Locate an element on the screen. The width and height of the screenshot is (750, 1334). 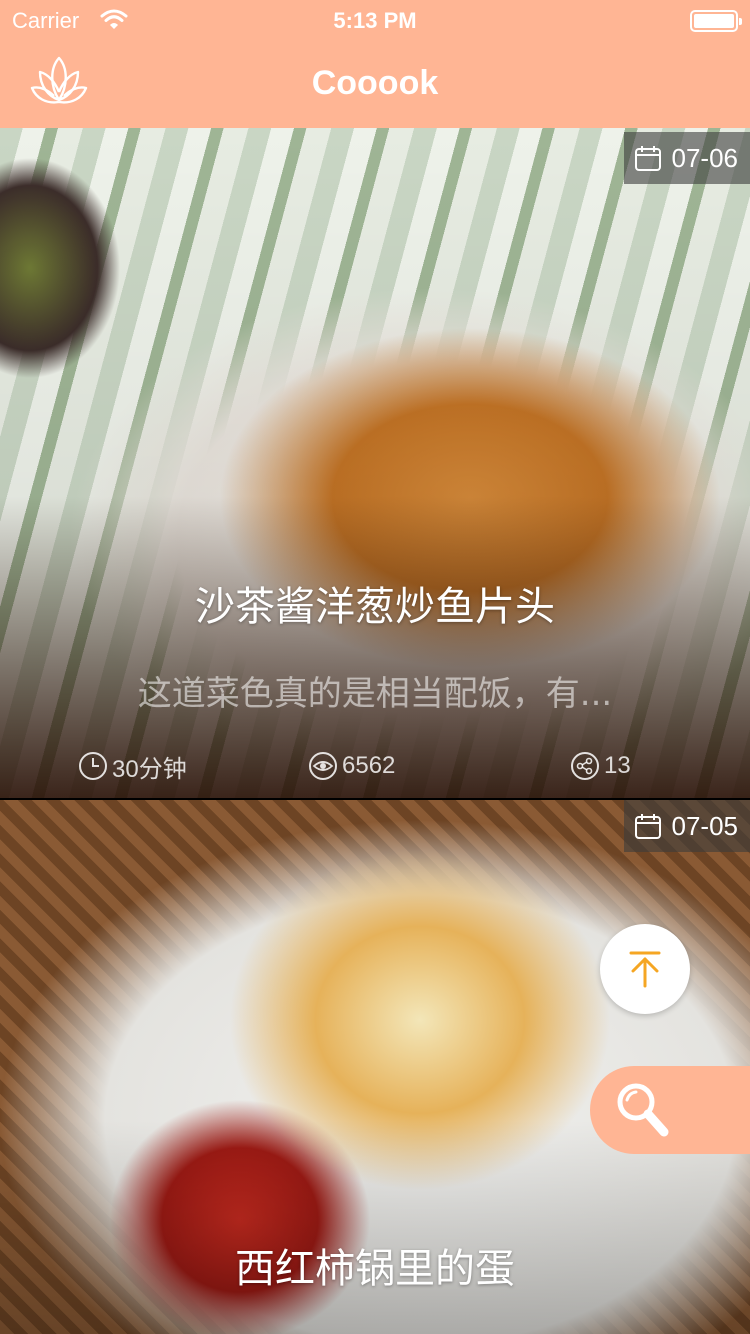
view-count: 6562 is located at coordinates (351, 766).